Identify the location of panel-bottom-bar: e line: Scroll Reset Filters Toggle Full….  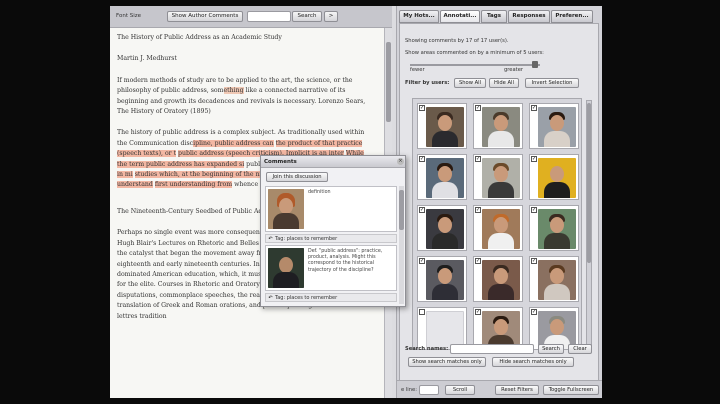
(499, 389).